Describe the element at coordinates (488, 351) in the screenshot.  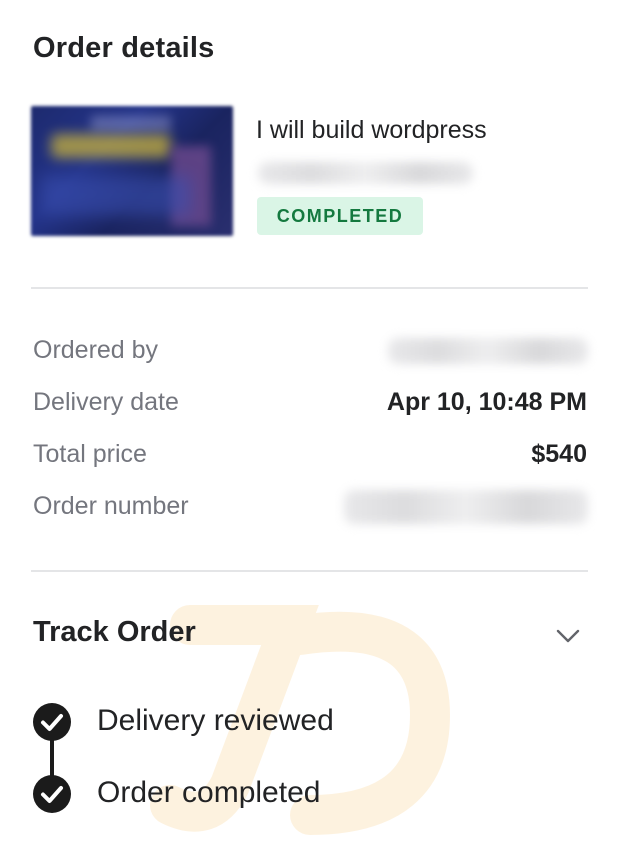
I see `ordered-by-value-redacted` at that location.